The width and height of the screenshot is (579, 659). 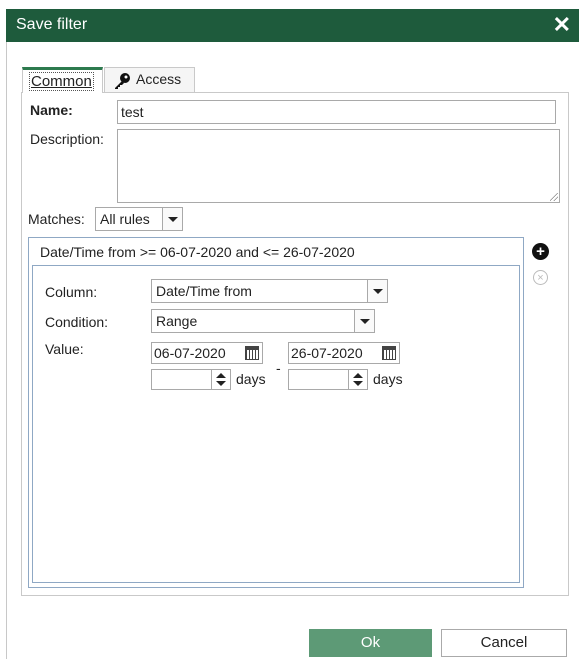 What do you see at coordinates (336, 112) in the screenshot?
I see `name-input` at bounding box center [336, 112].